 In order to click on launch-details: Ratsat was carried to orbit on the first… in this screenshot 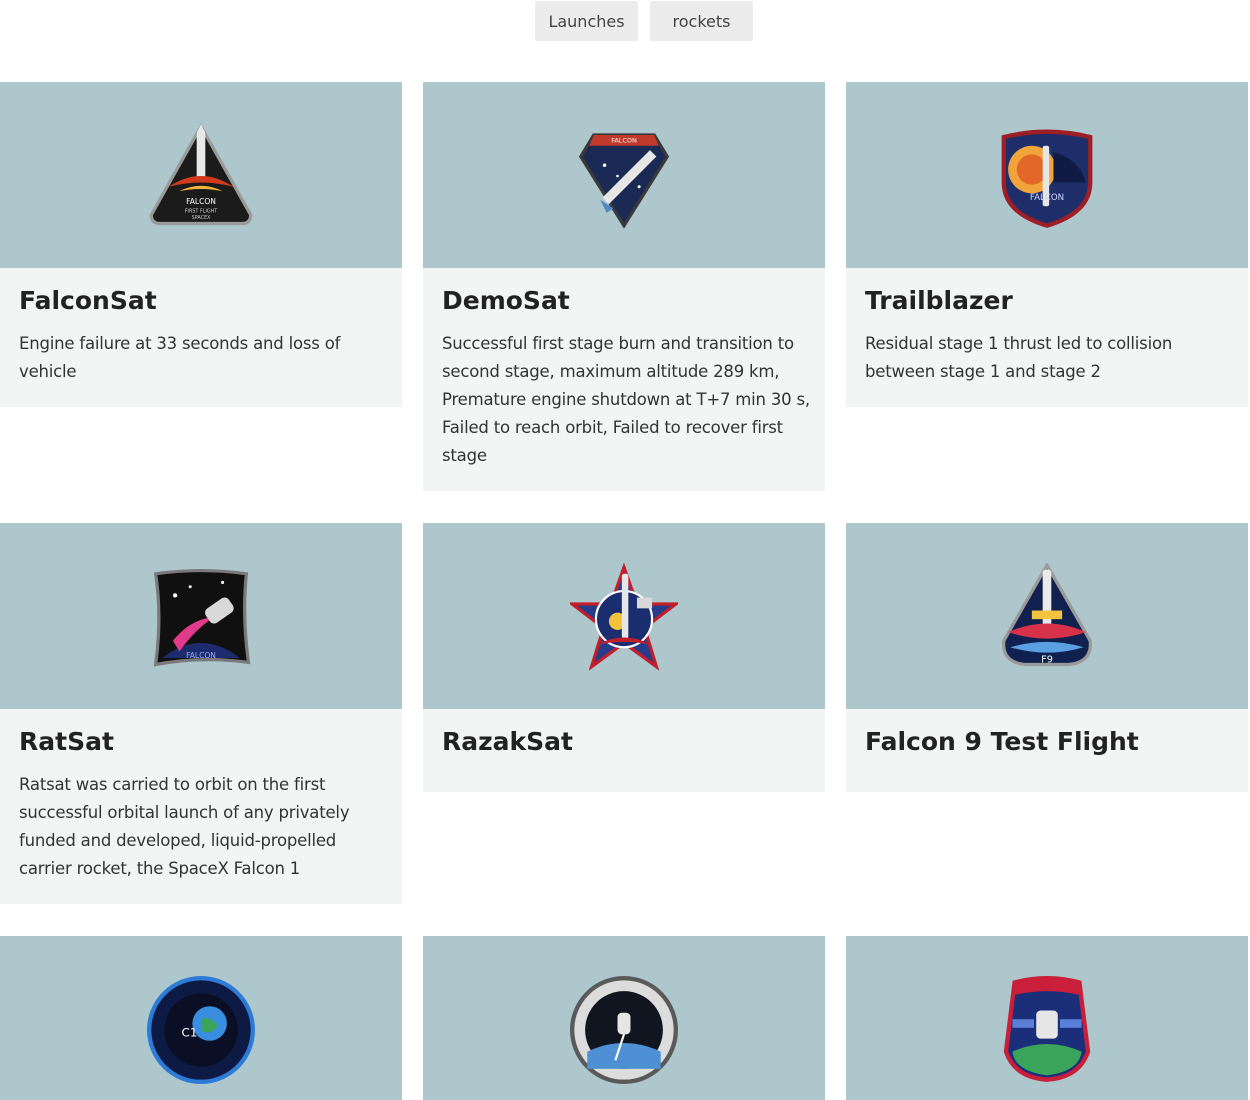, I will do `click(184, 826)`.